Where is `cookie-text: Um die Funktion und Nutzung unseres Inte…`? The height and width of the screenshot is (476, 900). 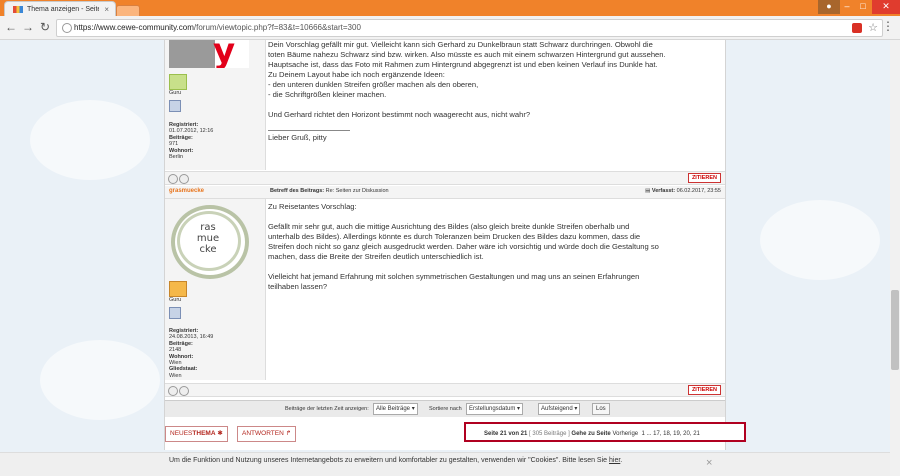 cookie-text: Um die Funktion und Nutzung unseres Inte… is located at coordinates (396, 460).